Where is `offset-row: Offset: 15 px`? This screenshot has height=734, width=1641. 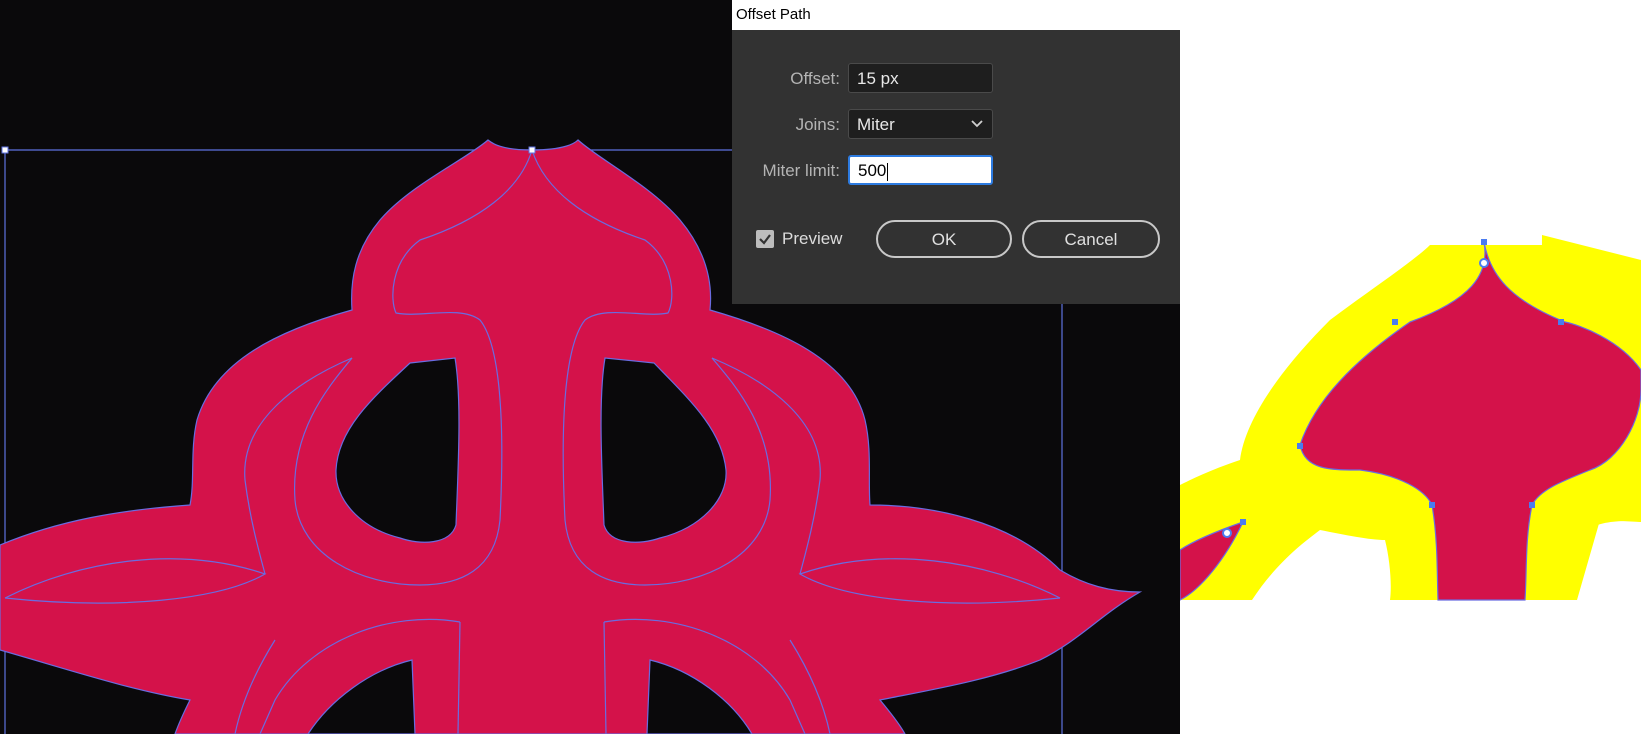
offset-row: Offset: 15 px is located at coordinates (956, 79).